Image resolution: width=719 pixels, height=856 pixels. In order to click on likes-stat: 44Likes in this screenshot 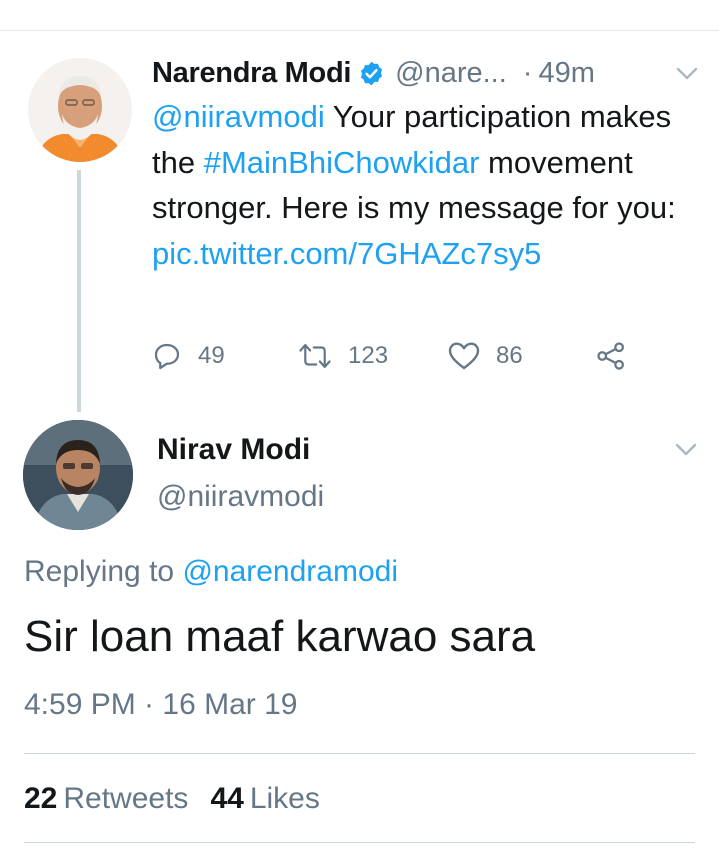, I will do `click(264, 798)`.